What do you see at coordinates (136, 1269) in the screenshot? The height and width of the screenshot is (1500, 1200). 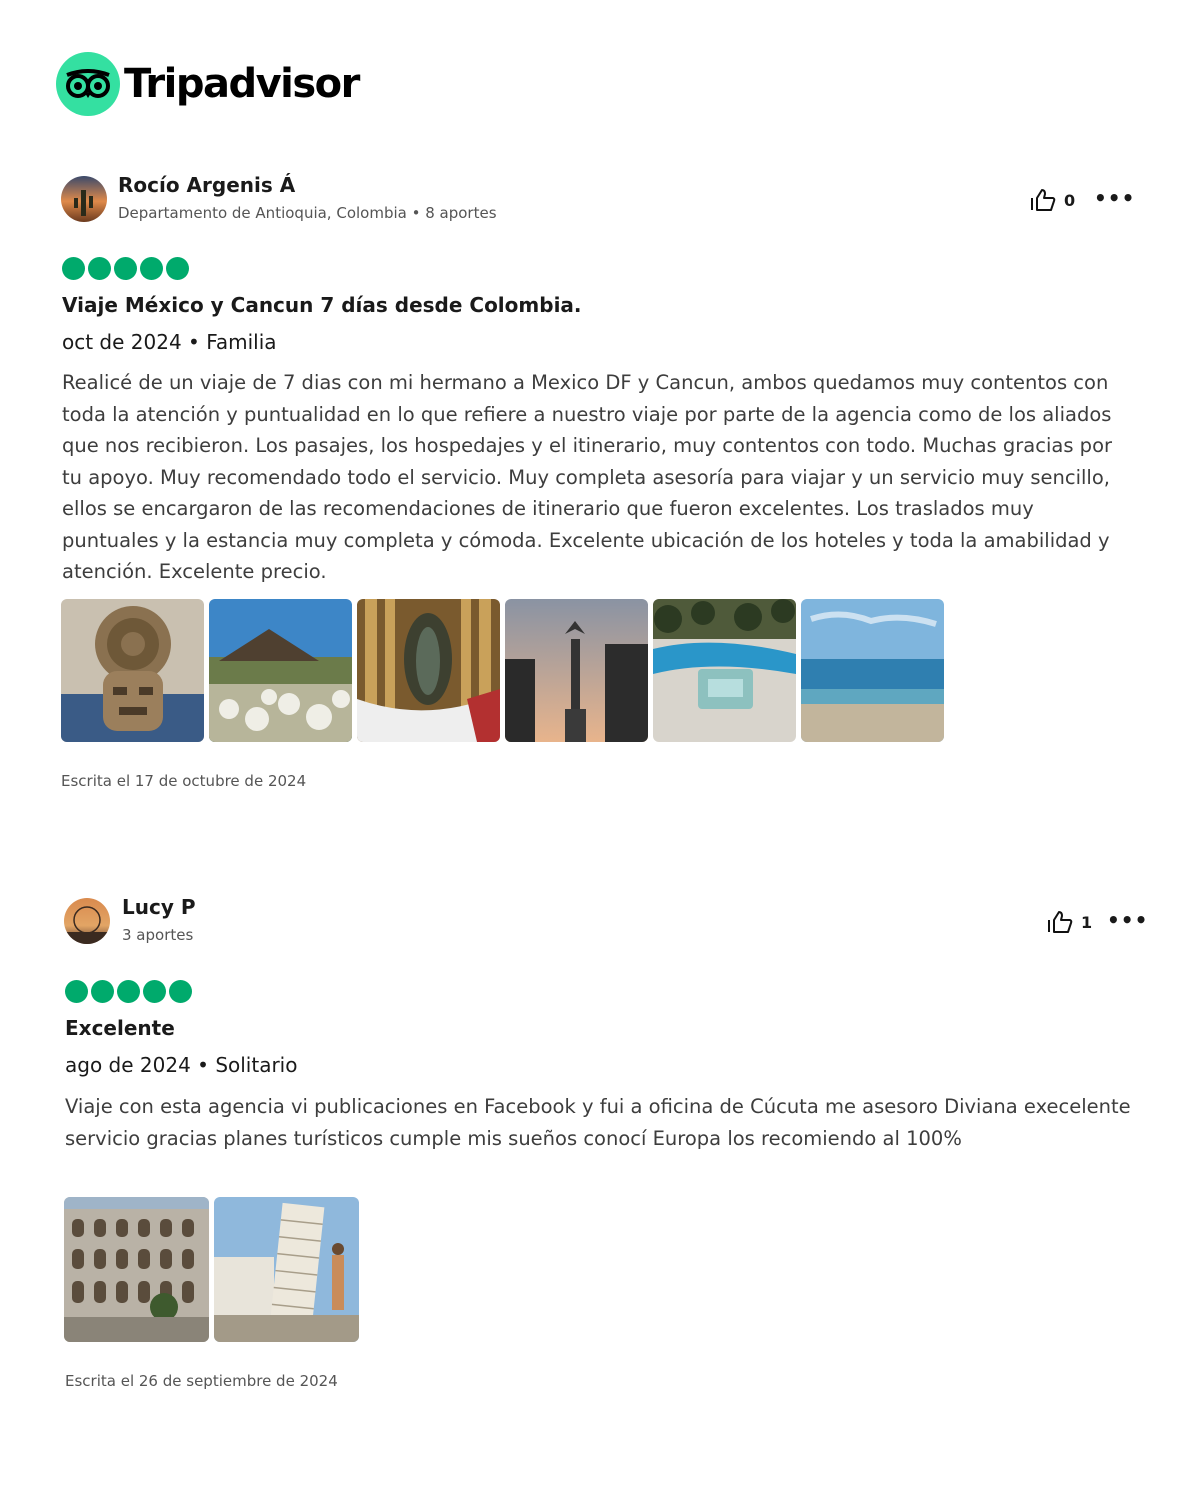 I see `colosseum-photo` at bounding box center [136, 1269].